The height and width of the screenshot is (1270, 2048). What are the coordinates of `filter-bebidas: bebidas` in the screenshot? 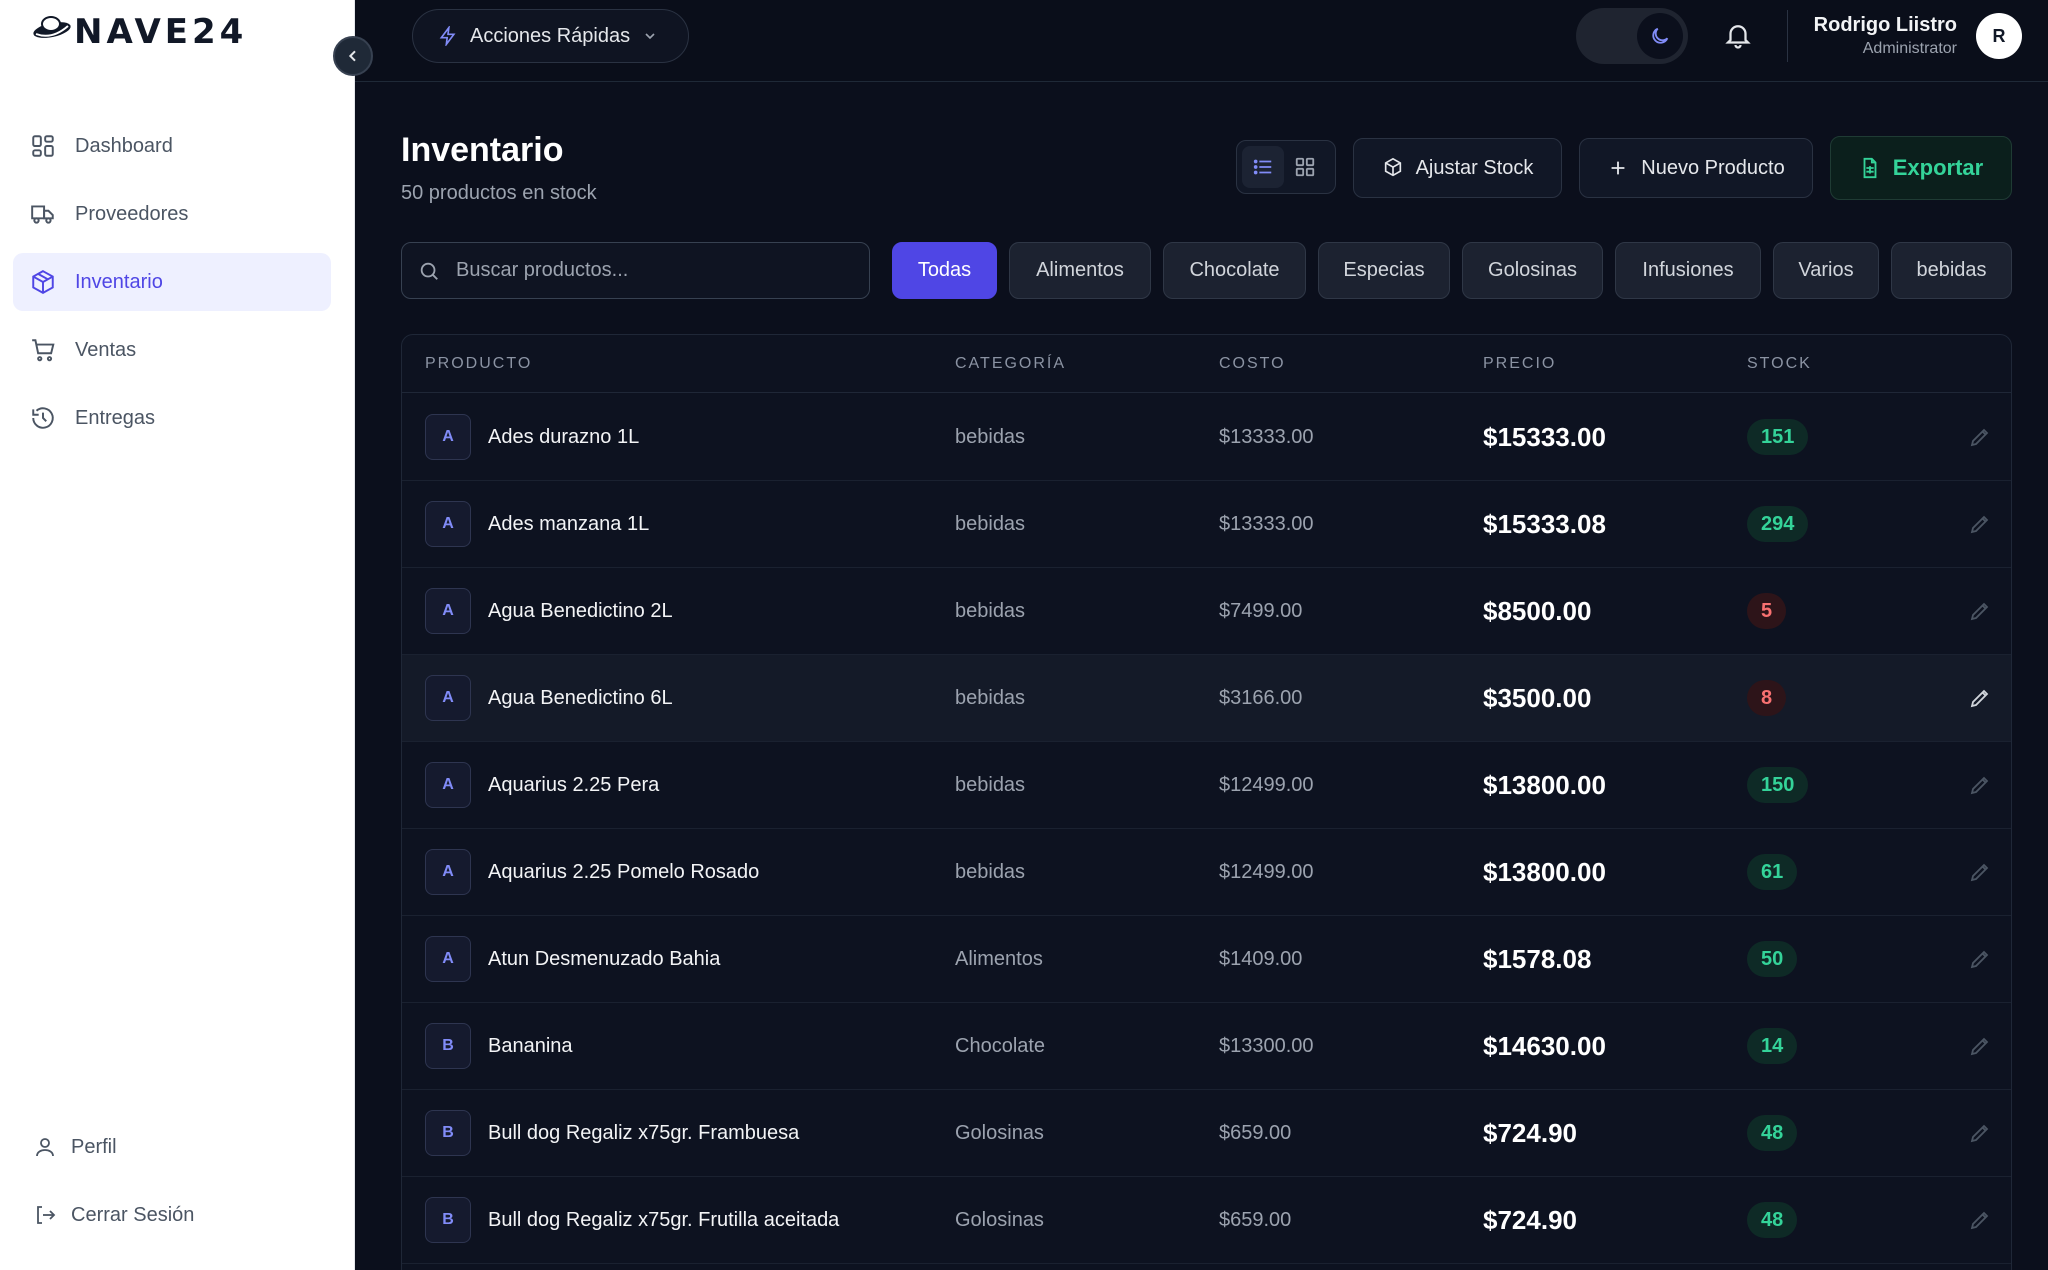 It's located at (1951, 270).